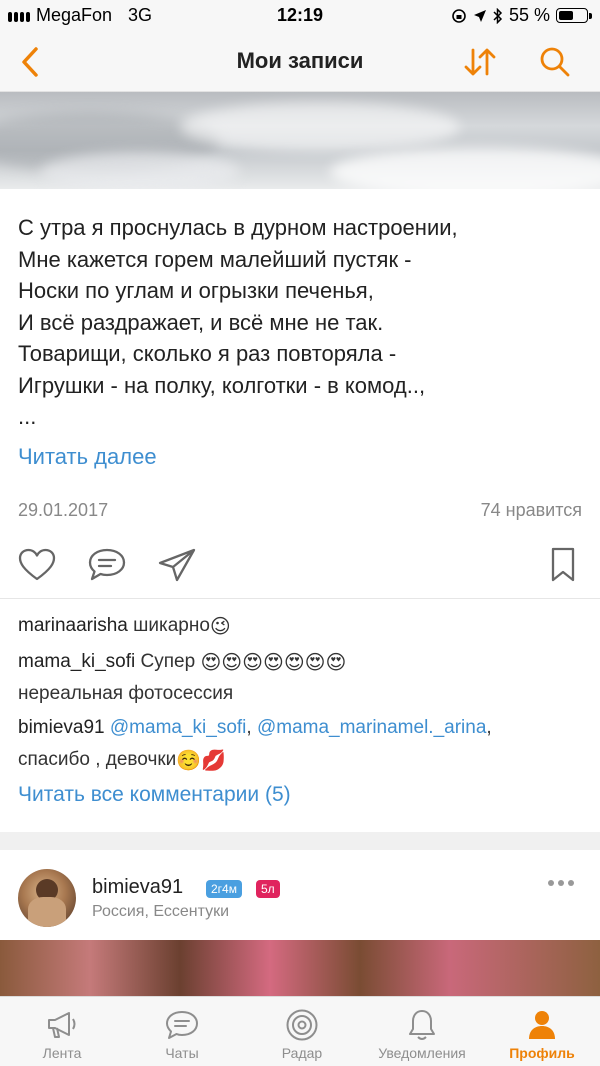 The width and height of the screenshot is (600, 1066). I want to click on post-text-line: Мне кажется горем малейший пустяк -, so click(215, 259).